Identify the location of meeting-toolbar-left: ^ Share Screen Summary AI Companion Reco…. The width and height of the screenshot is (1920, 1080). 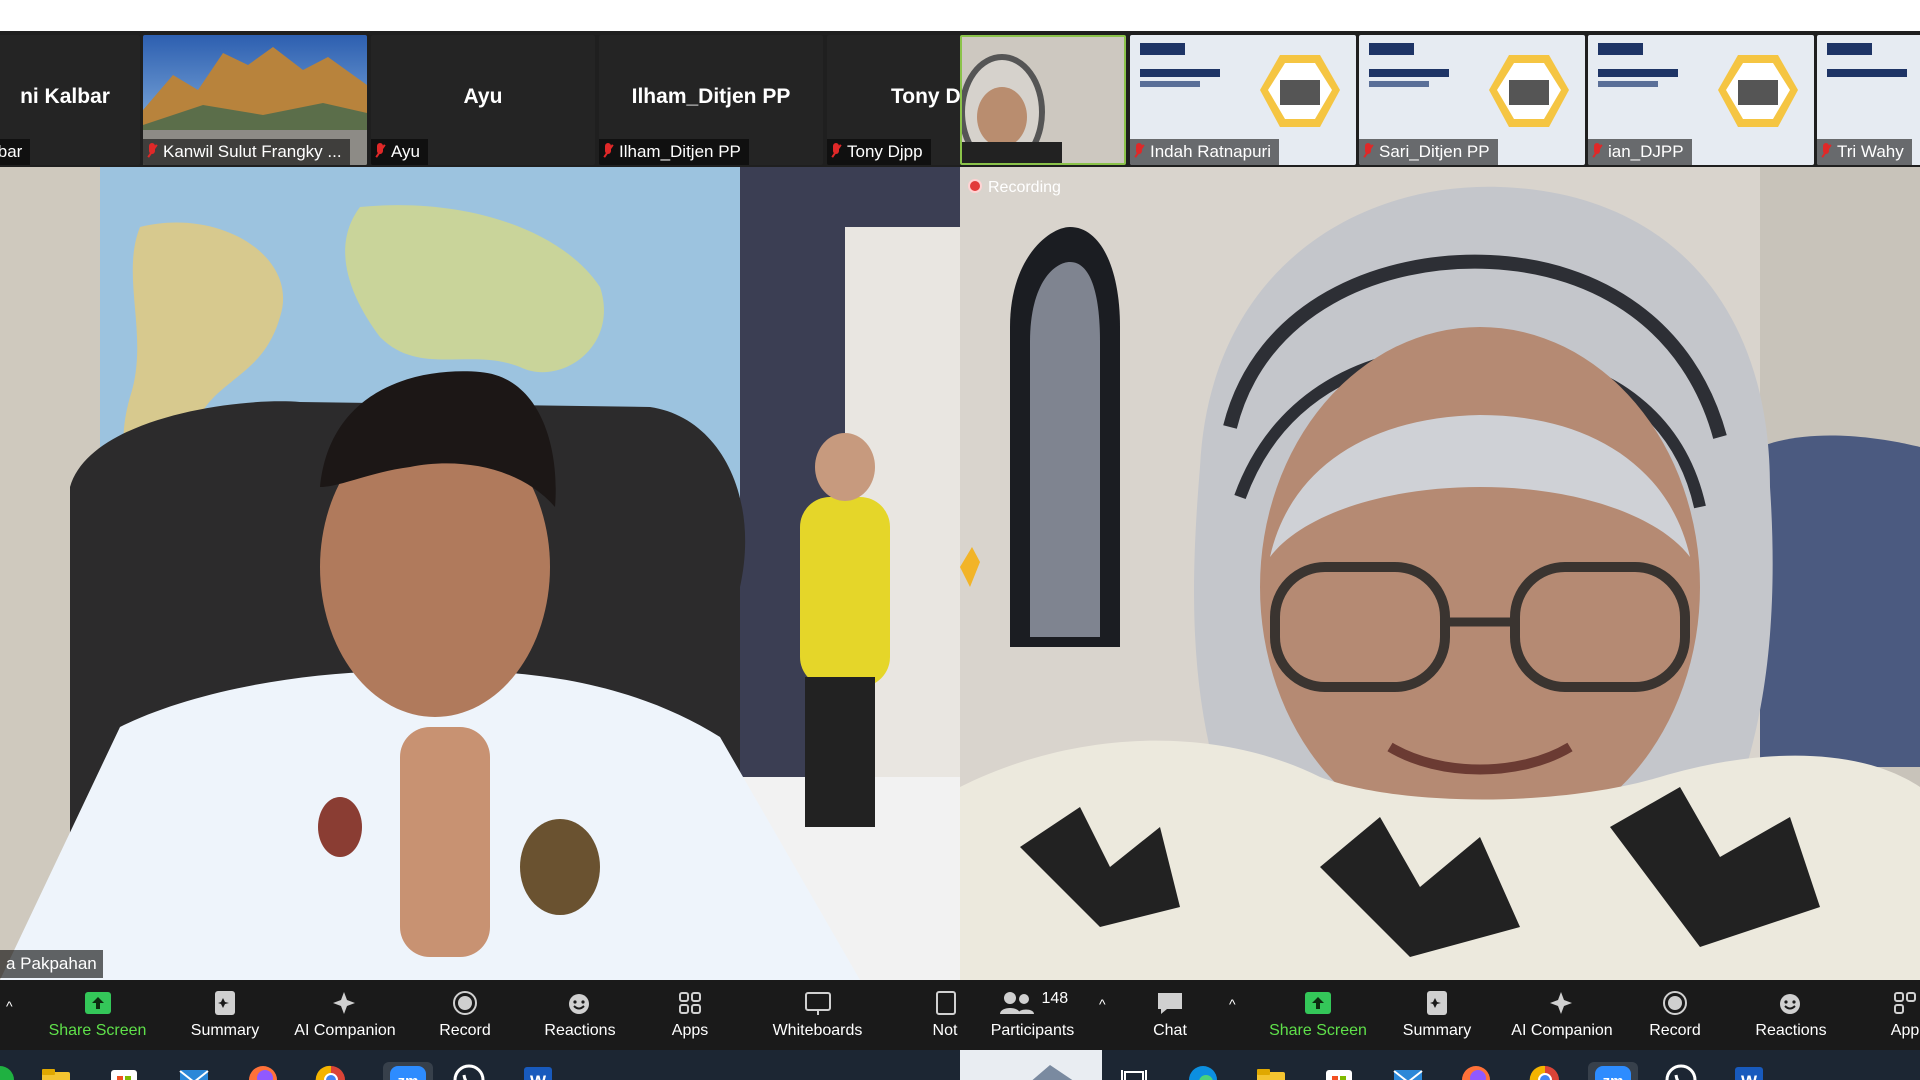
(480, 1015).